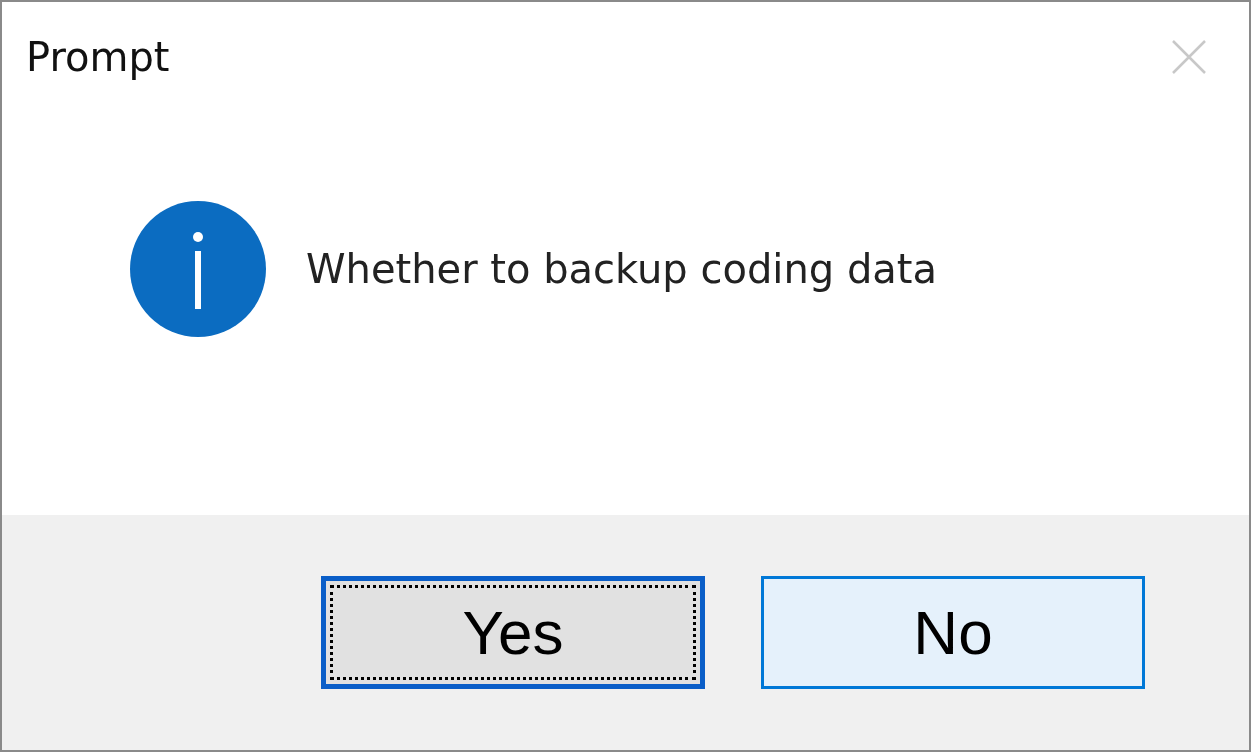  Describe the element at coordinates (198, 268) in the screenshot. I see `info-icon` at that location.